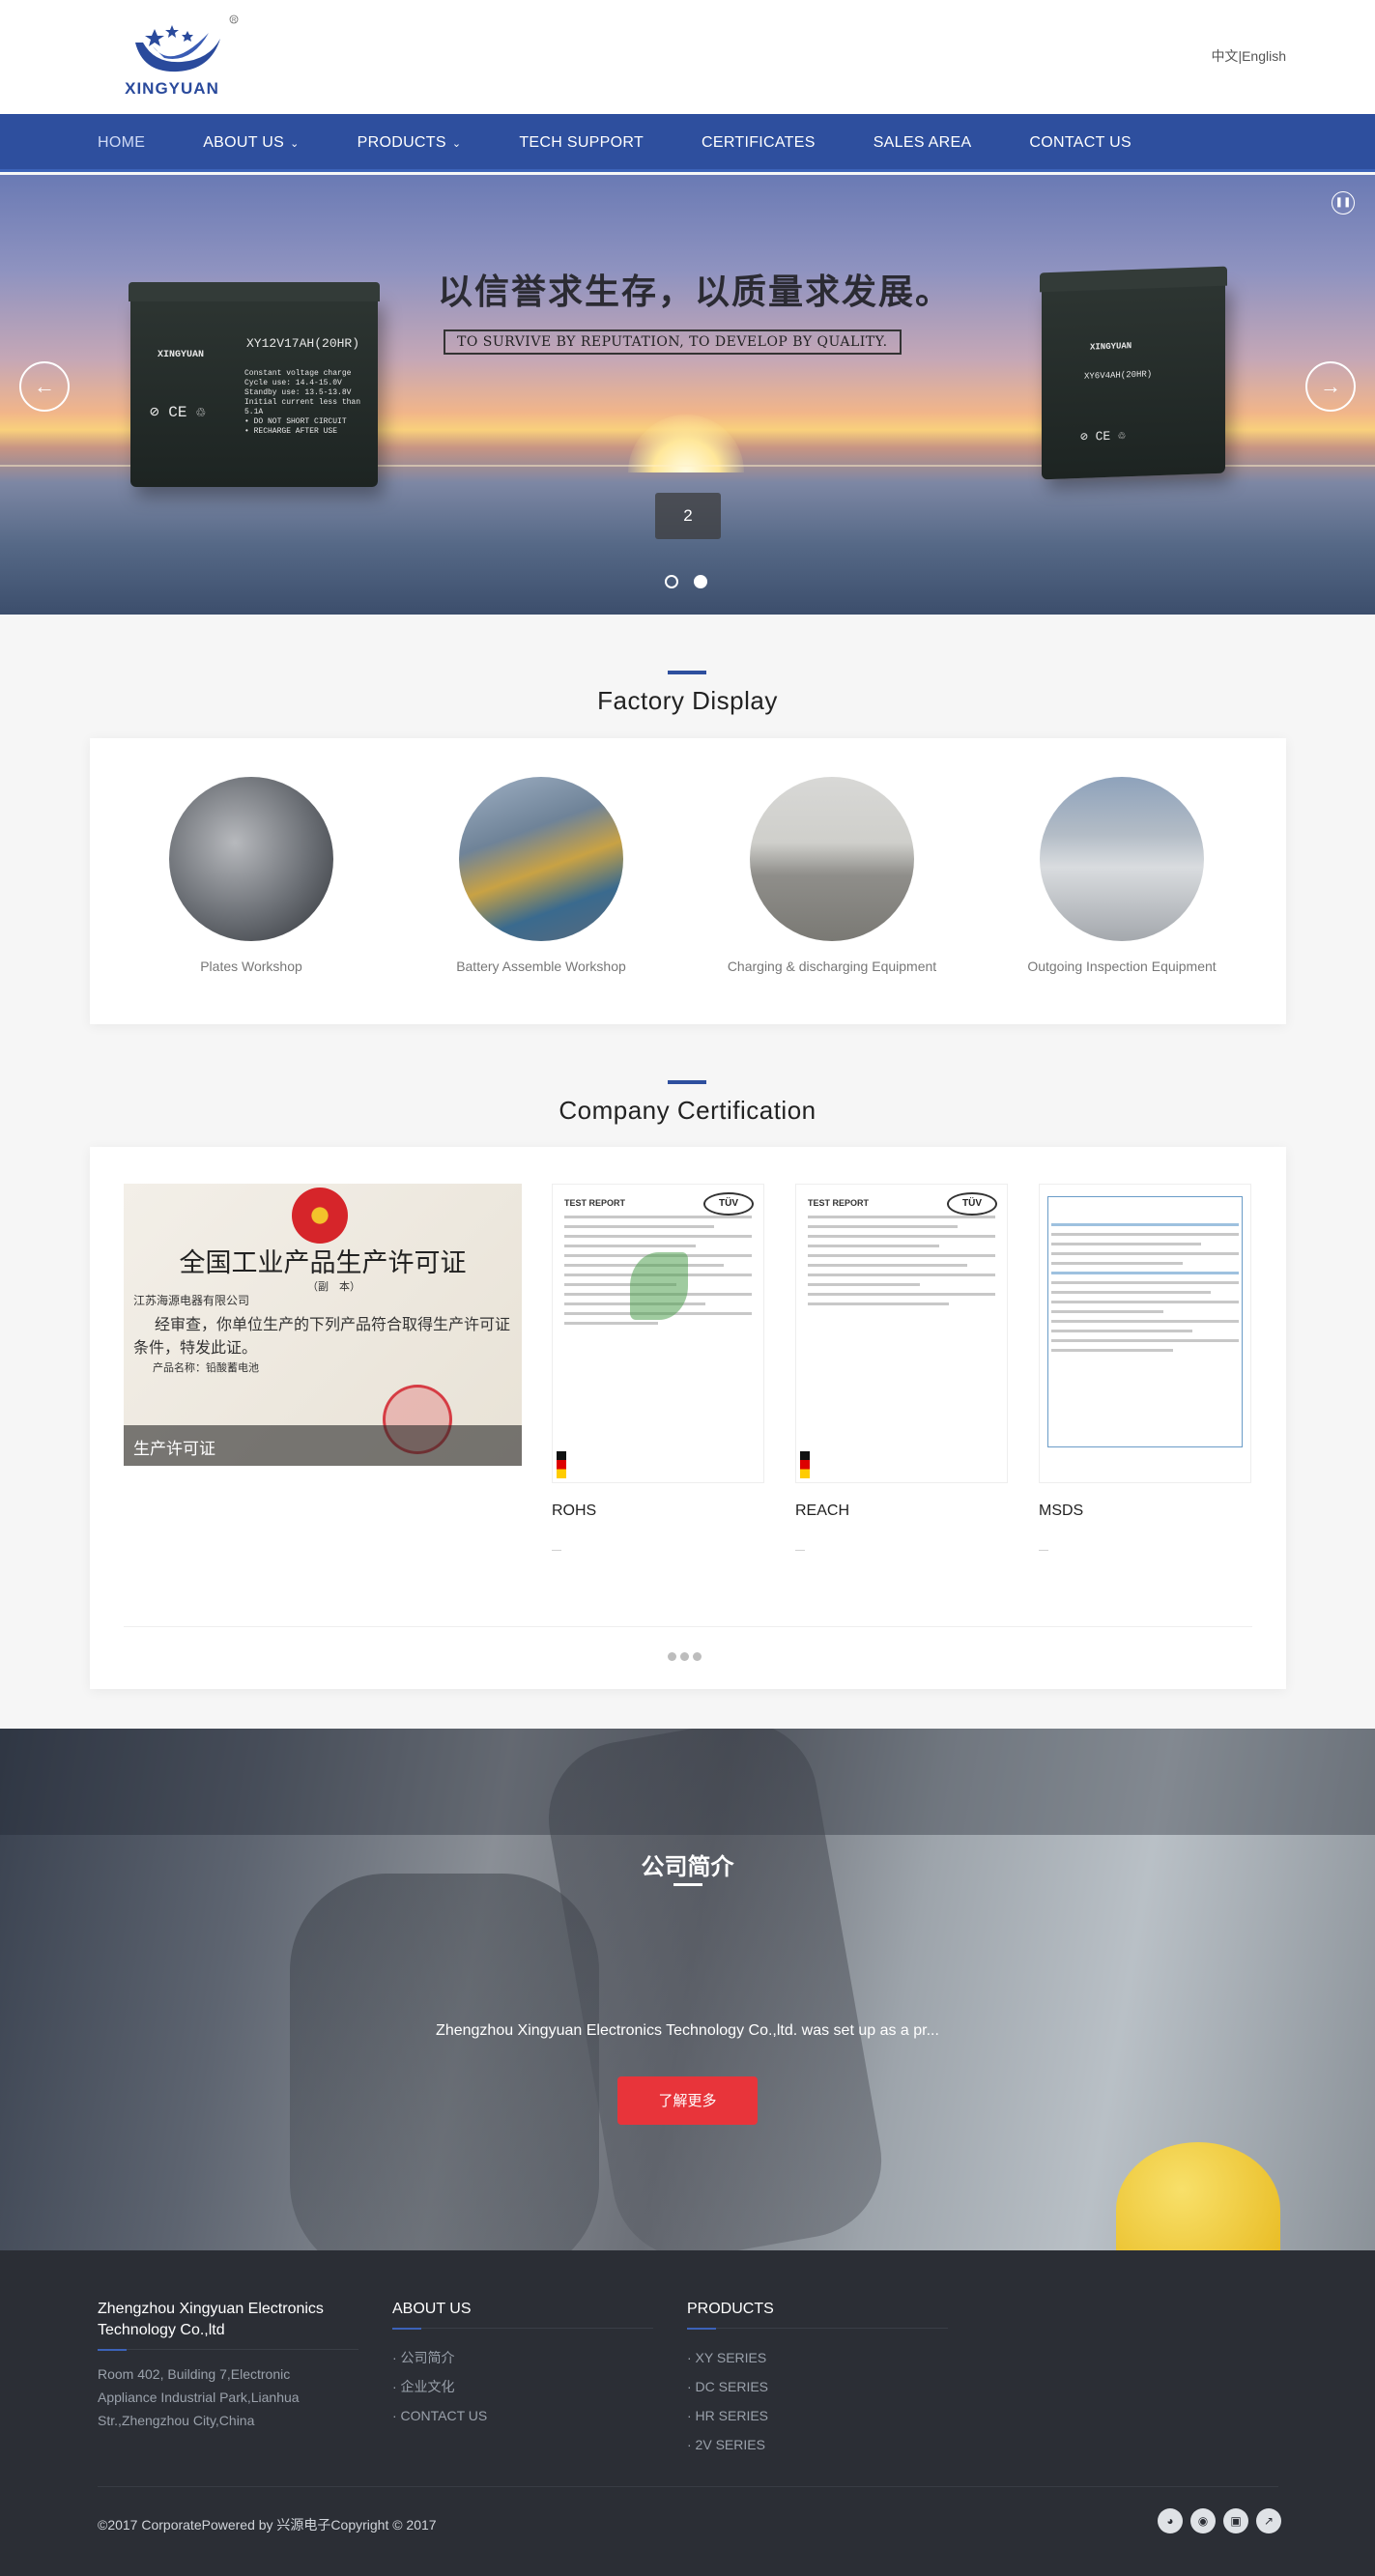 This screenshot has width=1375, height=2576. Describe the element at coordinates (731, 2309) in the screenshot. I see `footer-heading-products: PRODUCTS` at that location.